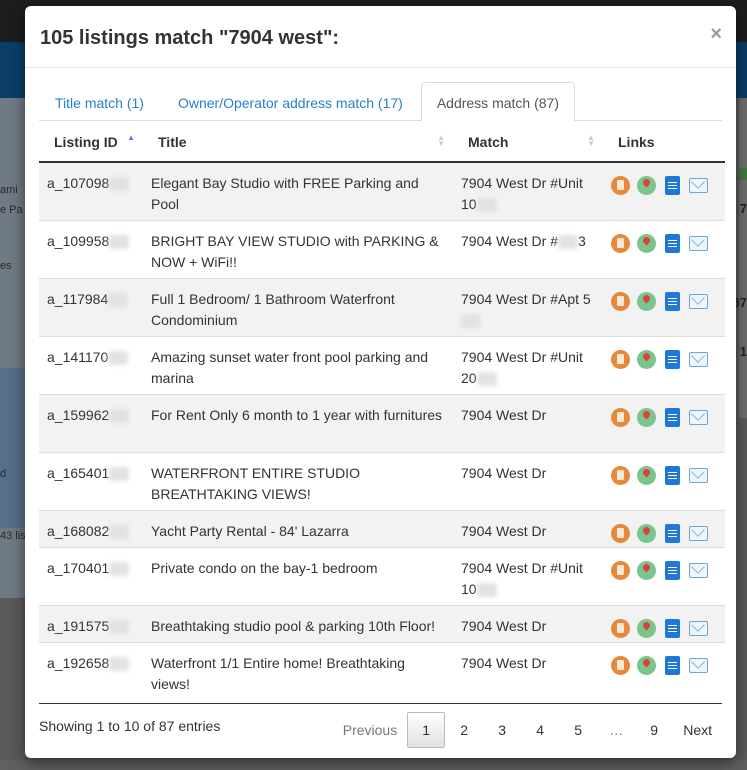 Image resolution: width=747 pixels, height=770 pixels. I want to click on listing-id: a_109958, so click(78, 240).